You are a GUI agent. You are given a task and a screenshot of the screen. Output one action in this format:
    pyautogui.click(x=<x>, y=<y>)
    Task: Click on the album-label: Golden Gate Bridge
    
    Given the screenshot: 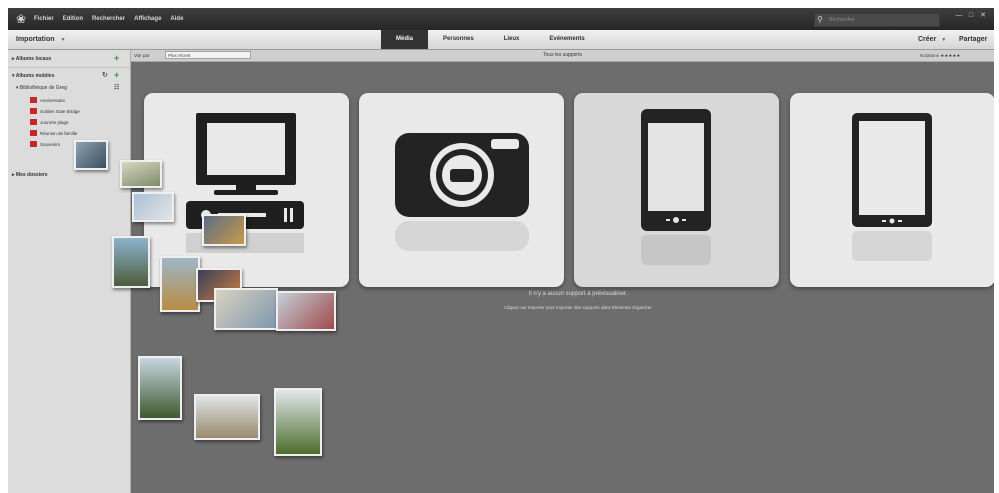 What is the action you would take?
    pyautogui.click(x=60, y=111)
    